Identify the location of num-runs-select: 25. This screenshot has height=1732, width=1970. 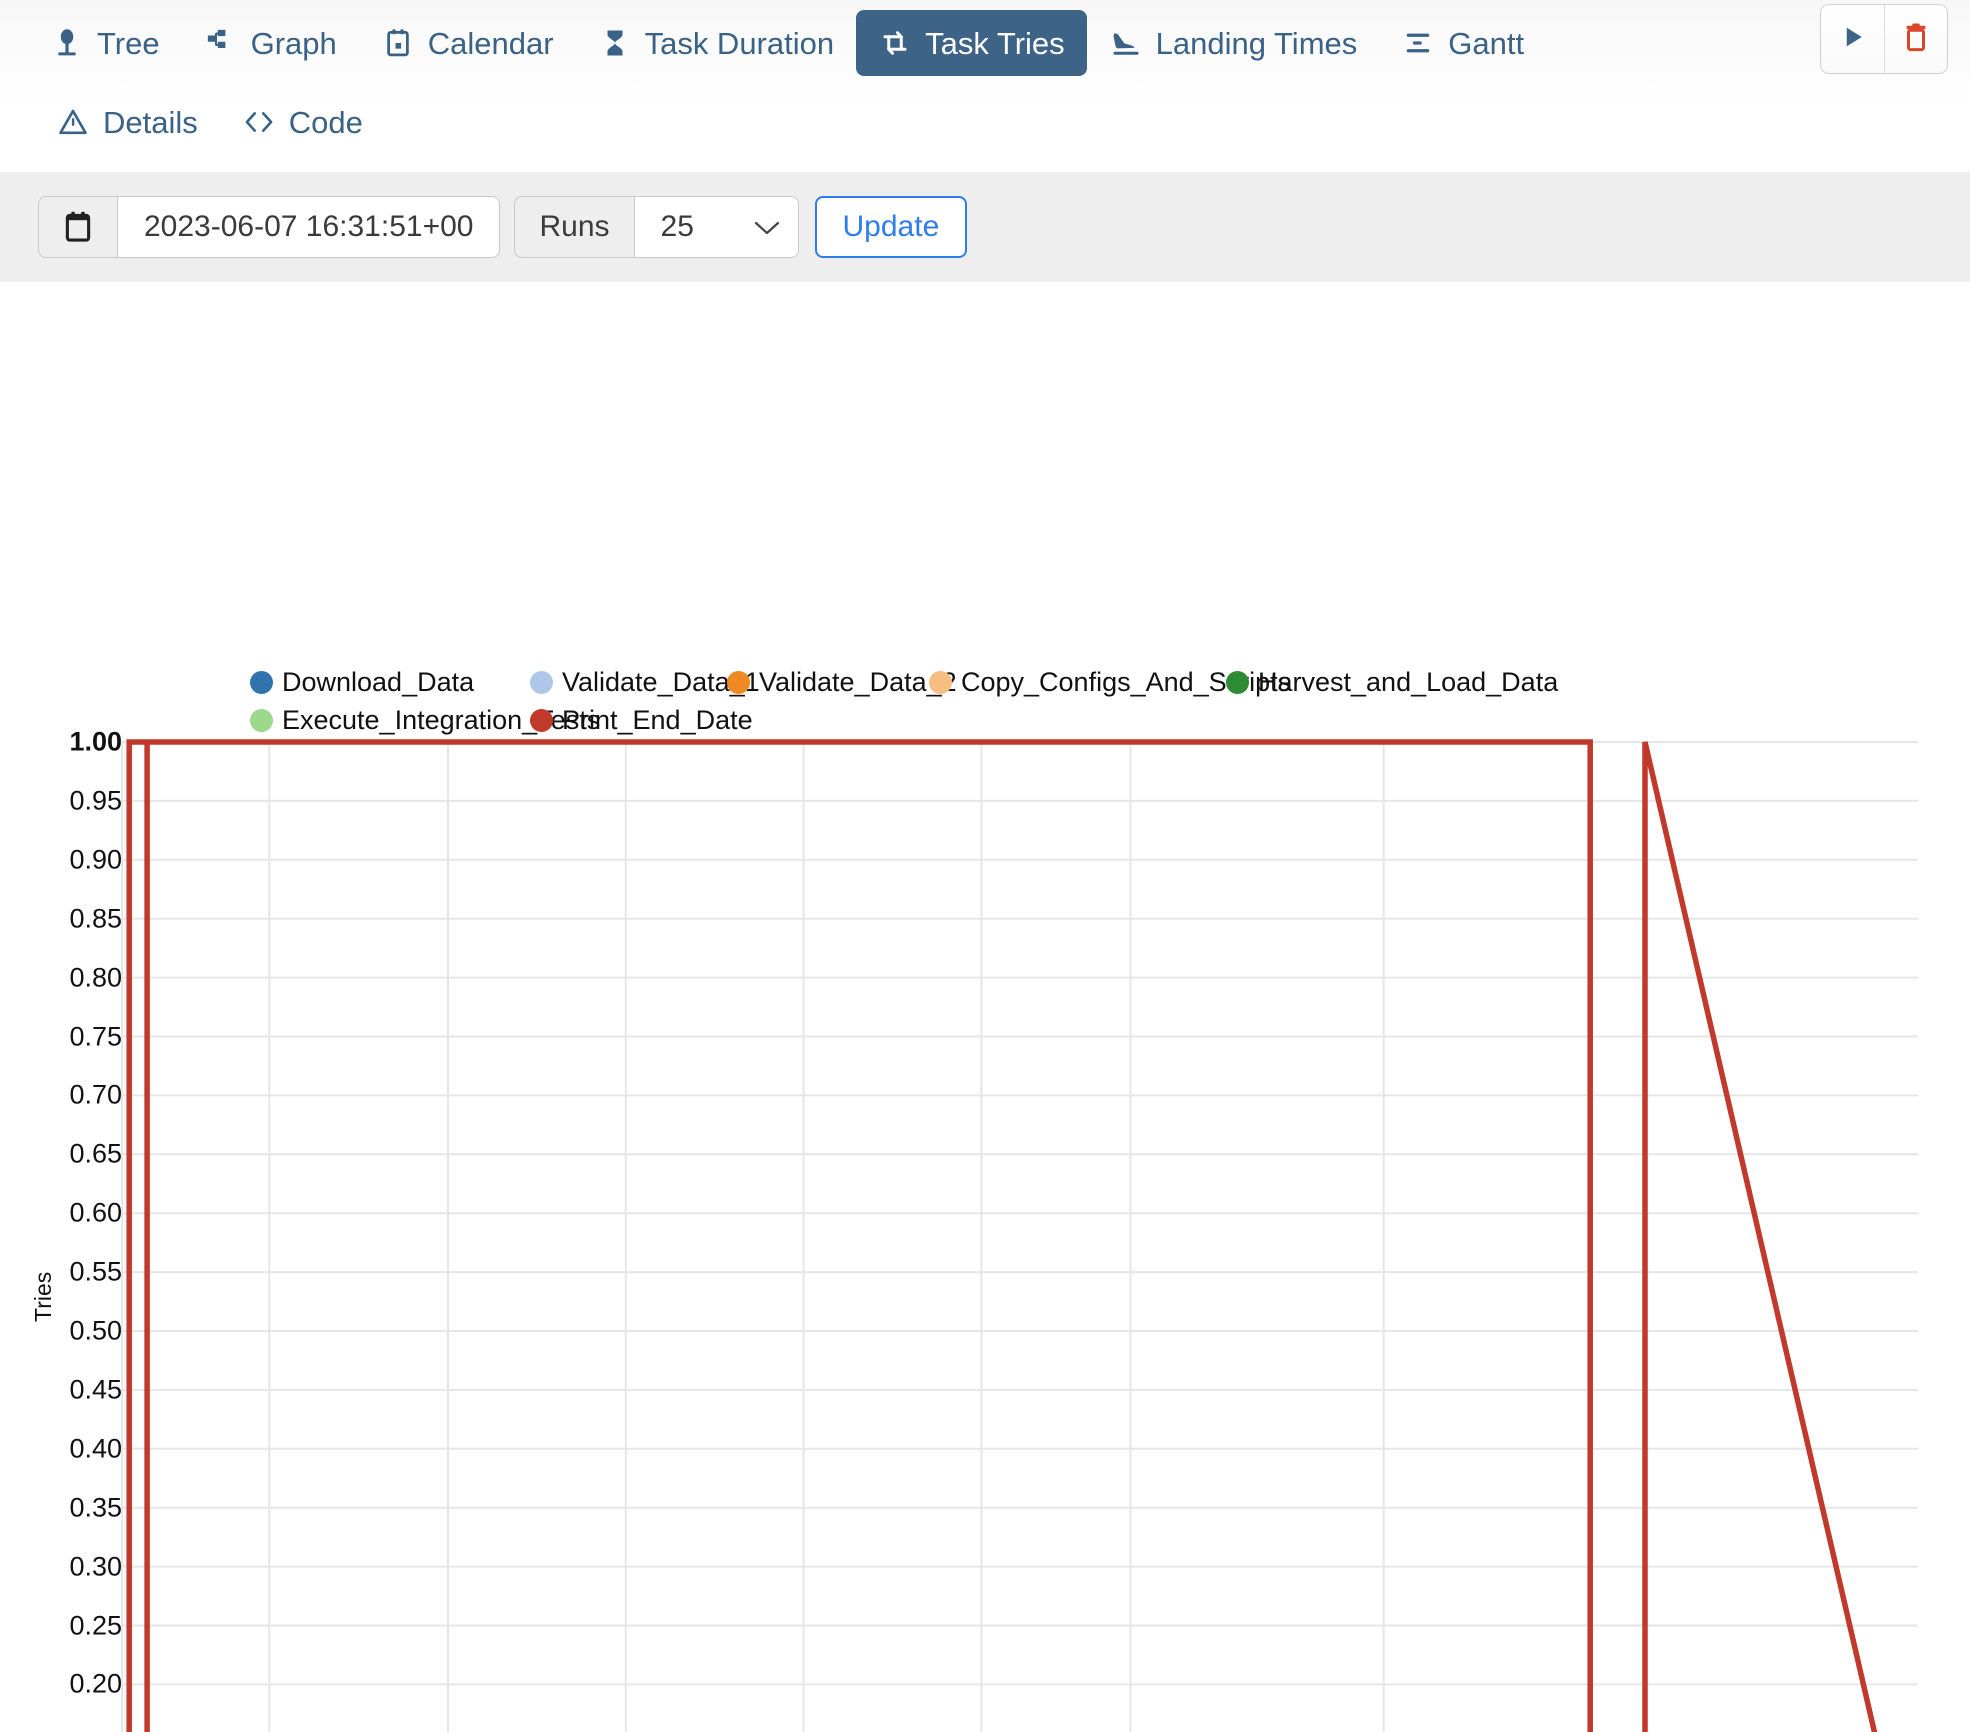
(716, 227).